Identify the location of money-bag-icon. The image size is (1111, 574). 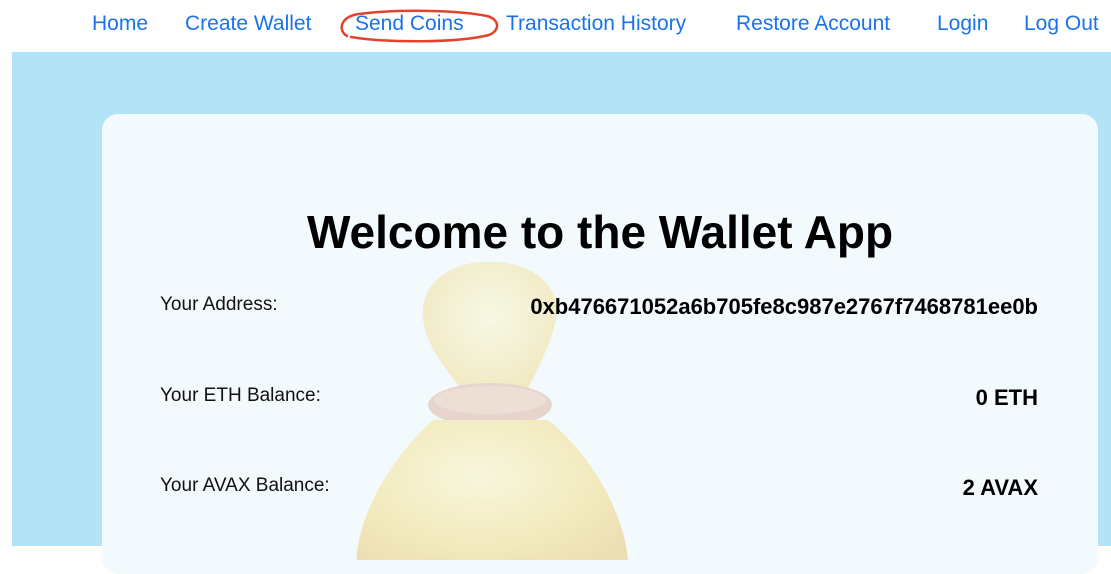
(492, 410).